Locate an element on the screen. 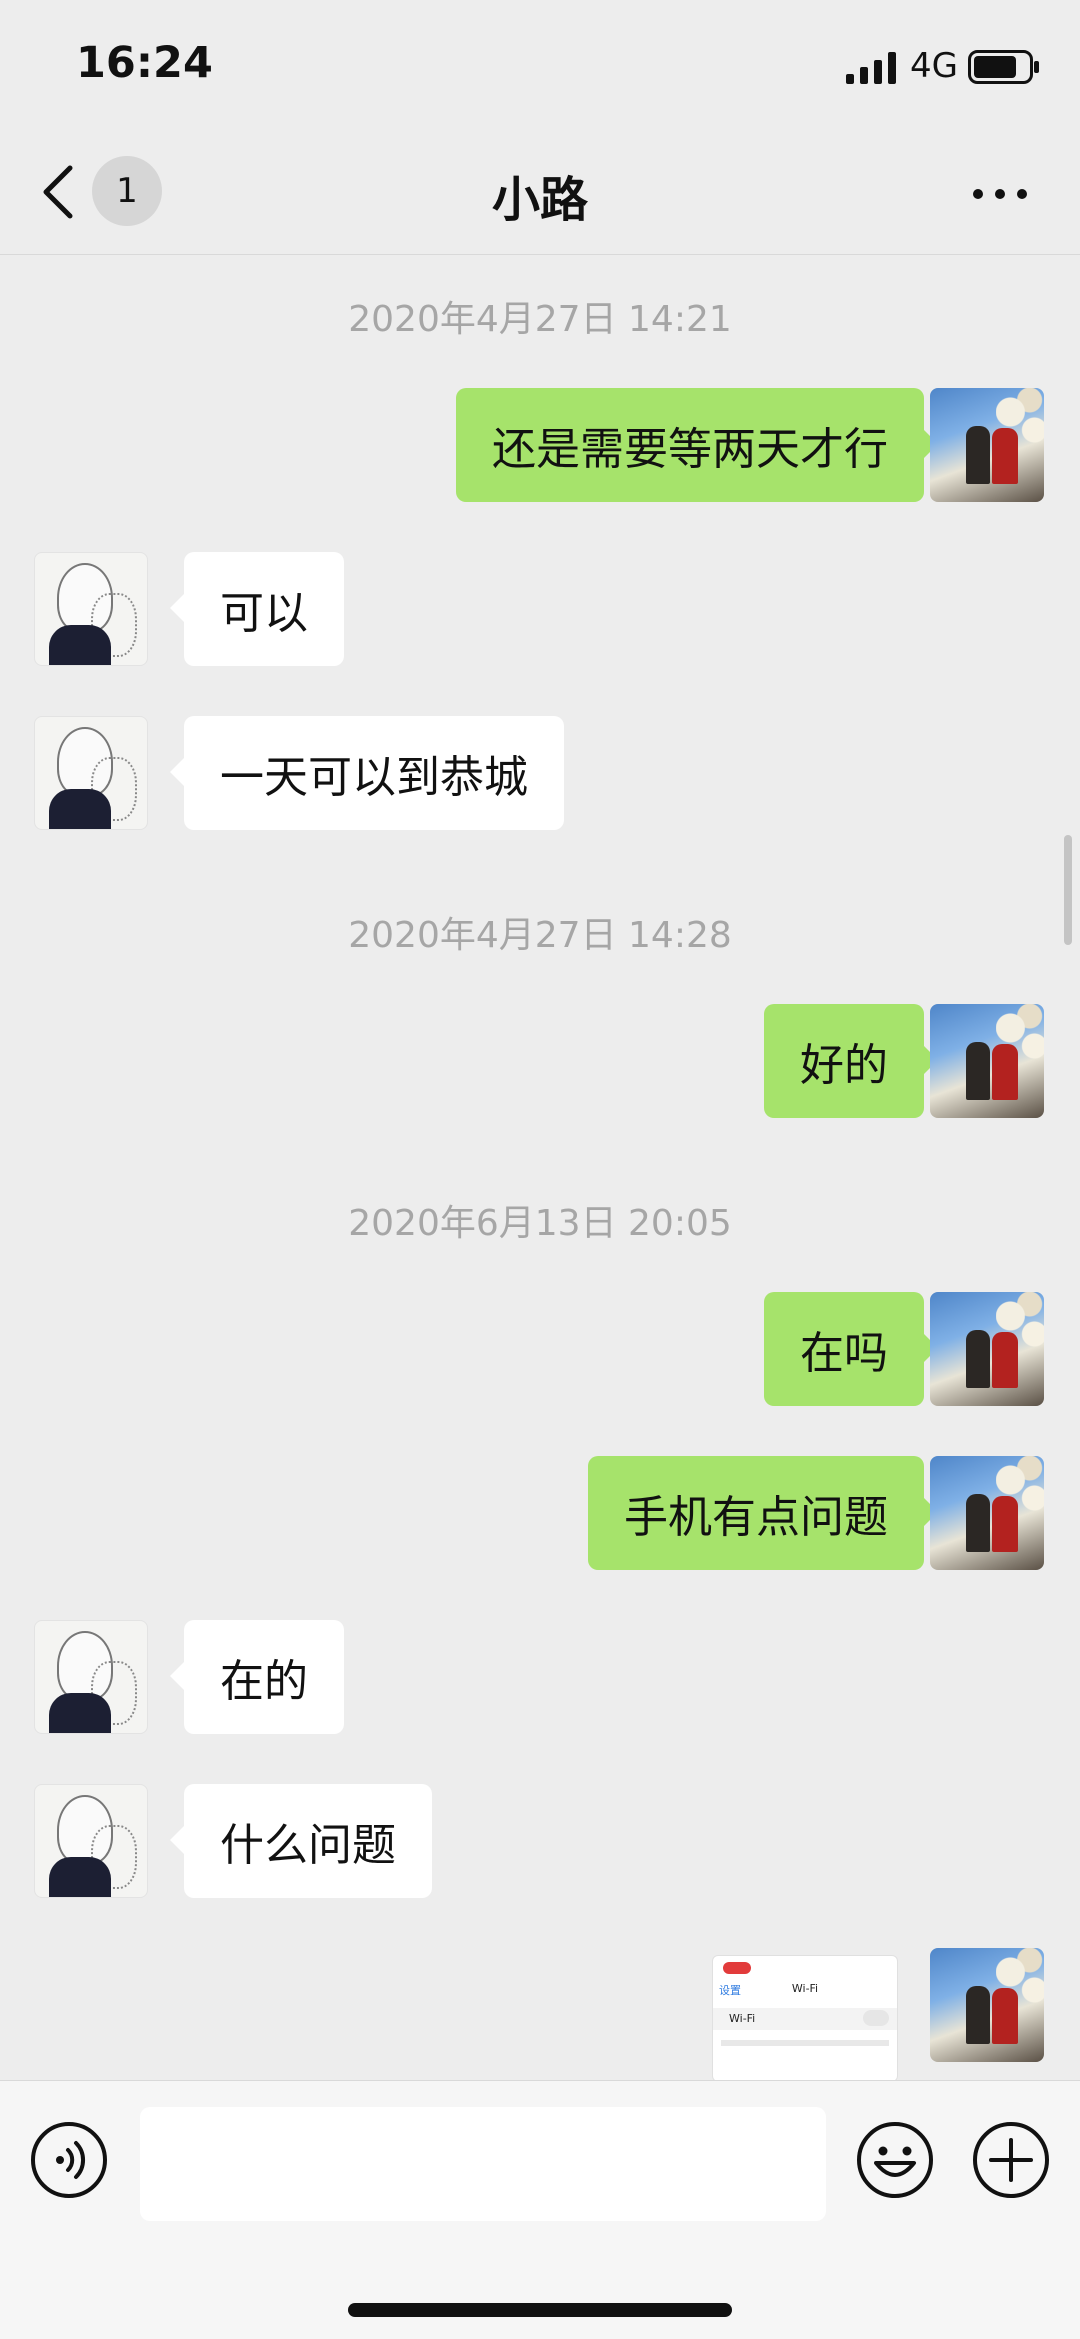  recording-indicator is located at coordinates (737, 1968).